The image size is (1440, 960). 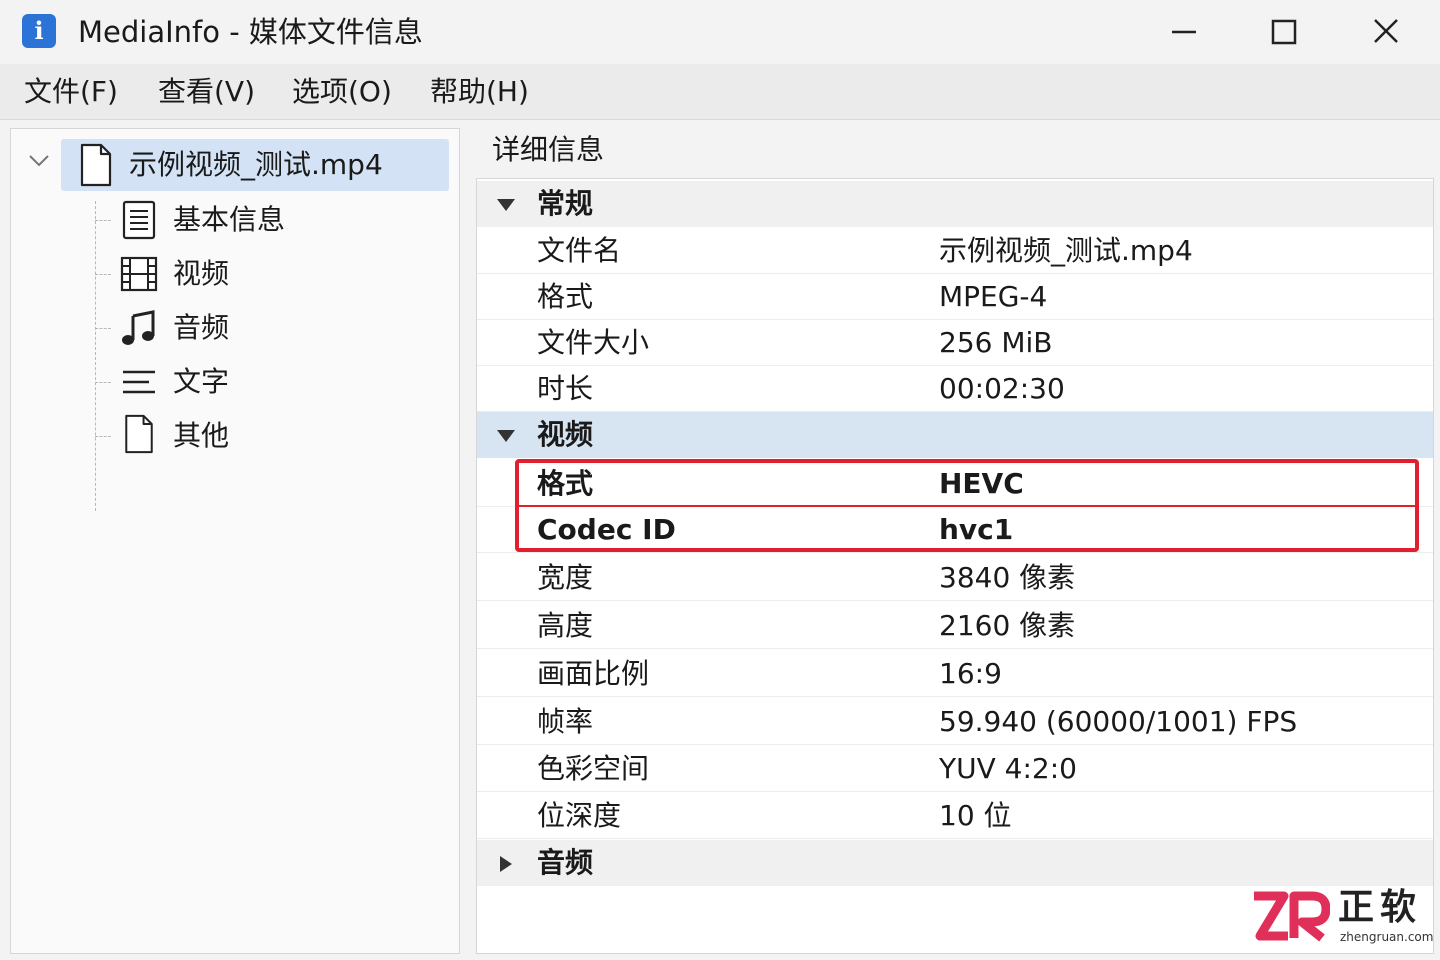 What do you see at coordinates (256, 165) in the screenshot?
I see `tree-root-label: 示例视频_测试.mp4` at bounding box center [256, 165].